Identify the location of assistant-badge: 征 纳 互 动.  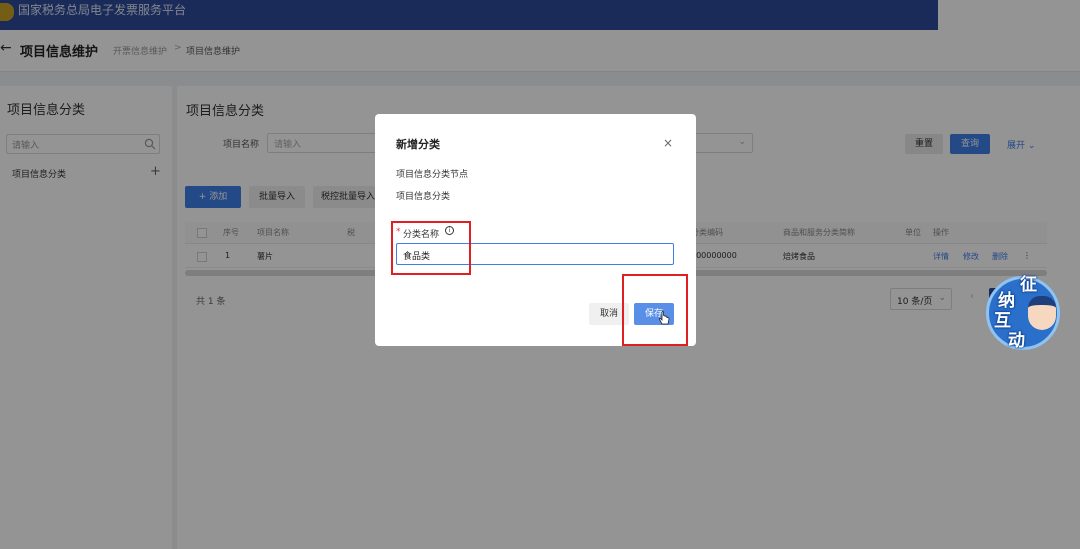
(1029, 312).